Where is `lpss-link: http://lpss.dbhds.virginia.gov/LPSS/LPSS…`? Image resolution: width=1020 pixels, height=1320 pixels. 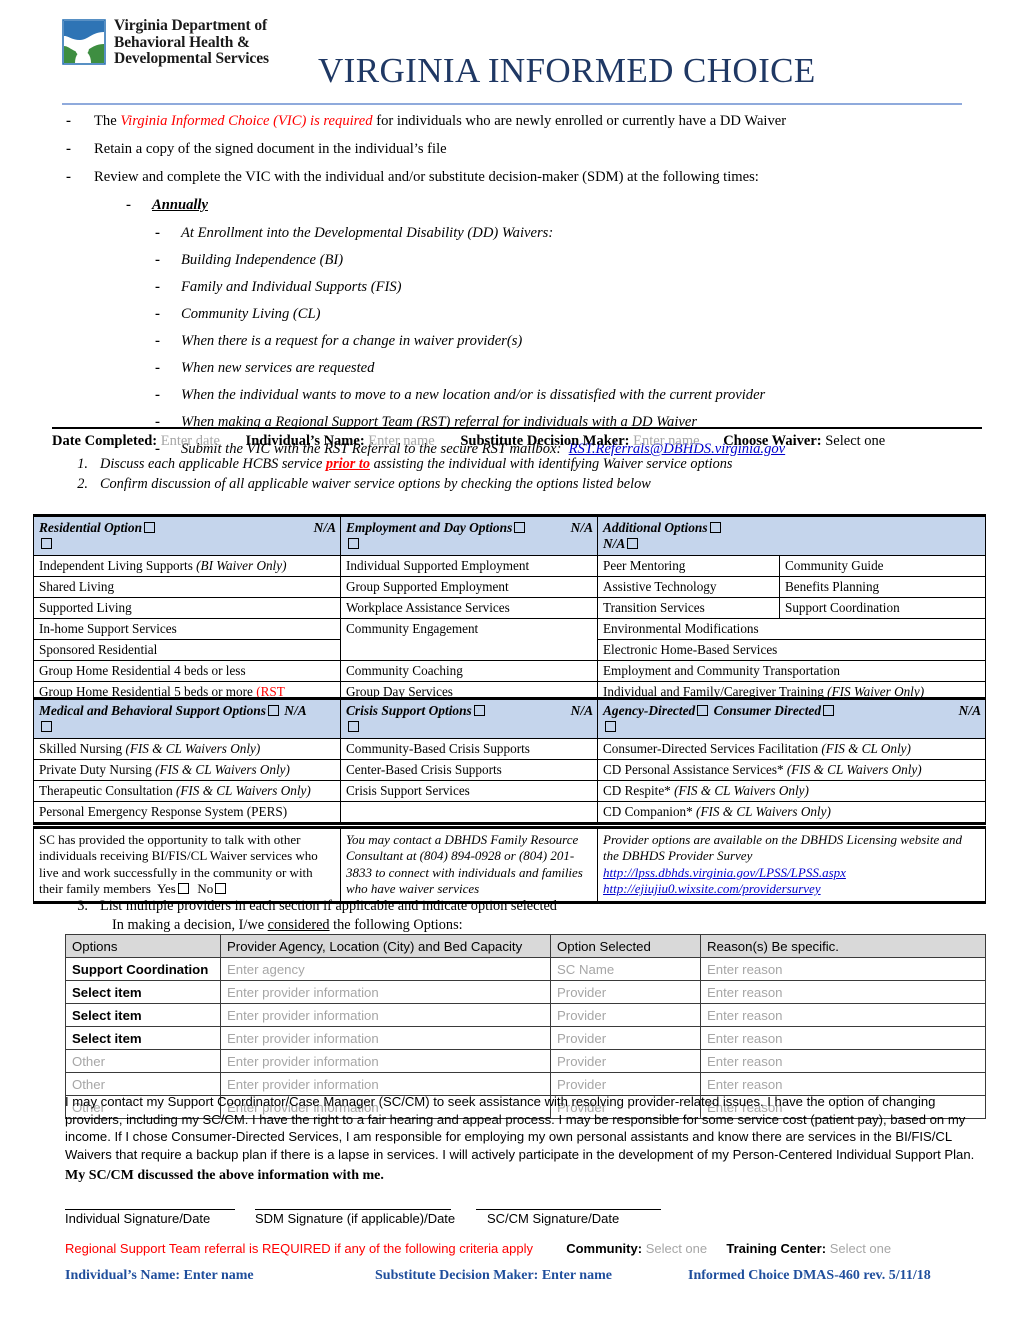
lpss-link: http://lpss.dbhds.virginia.gov/LPSS/LPSS… is located at coordinates (724, 872).